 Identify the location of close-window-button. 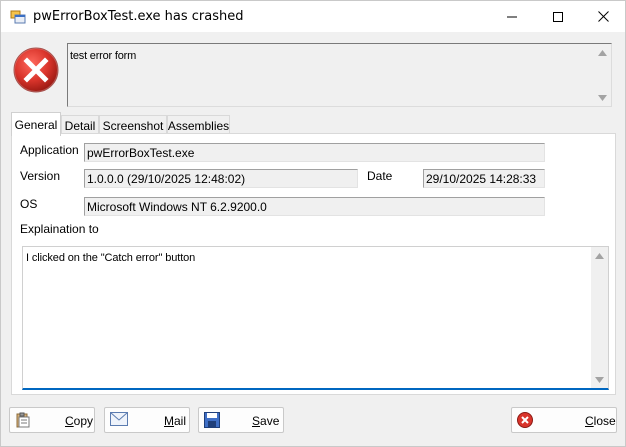
(603, 16).